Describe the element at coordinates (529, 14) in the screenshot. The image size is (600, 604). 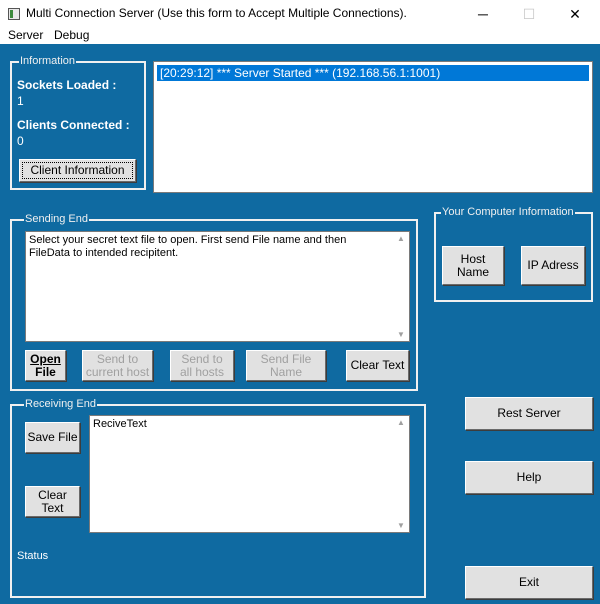
I see `maximize-button: ☐` at that location.